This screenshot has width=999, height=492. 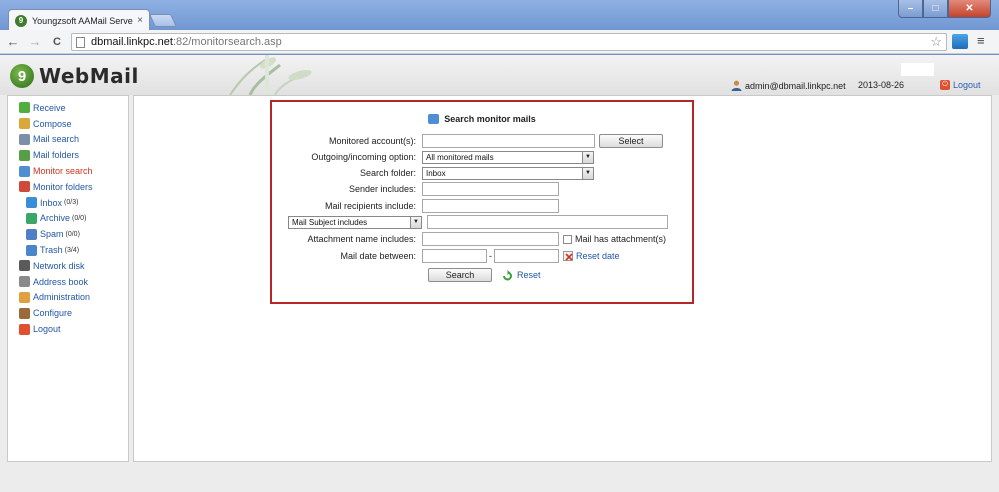 What do you see at coordinates (68, 298) in the screenshot?
I see `sidebar-item-administration: Administration` at bounding box center [68, 298].